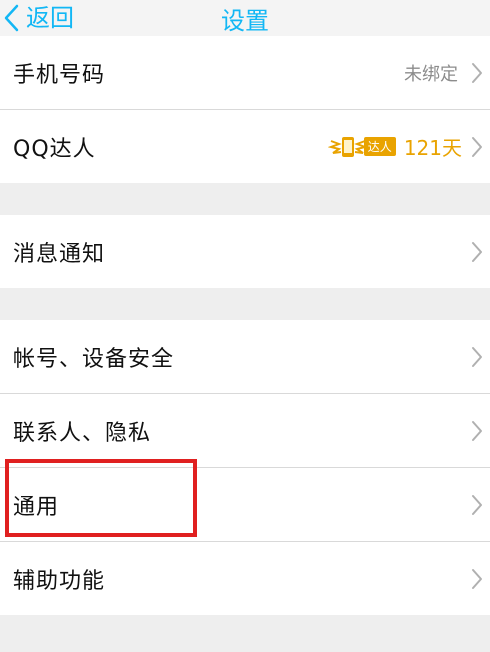  What do you see at coordinates (59, 75) in the screenshot?
I see `settings-item-label: 手机号码` at bounding box center [59, 75].